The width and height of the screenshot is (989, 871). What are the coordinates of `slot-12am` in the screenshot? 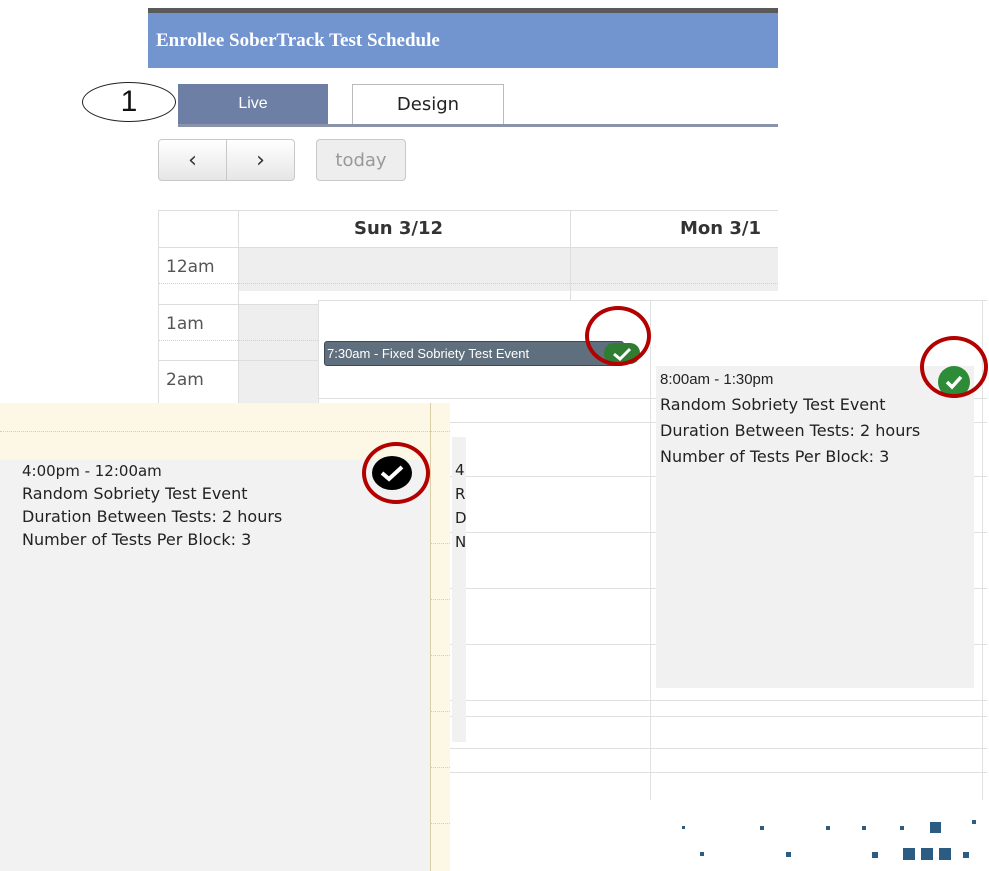 It's located at (508, 269).